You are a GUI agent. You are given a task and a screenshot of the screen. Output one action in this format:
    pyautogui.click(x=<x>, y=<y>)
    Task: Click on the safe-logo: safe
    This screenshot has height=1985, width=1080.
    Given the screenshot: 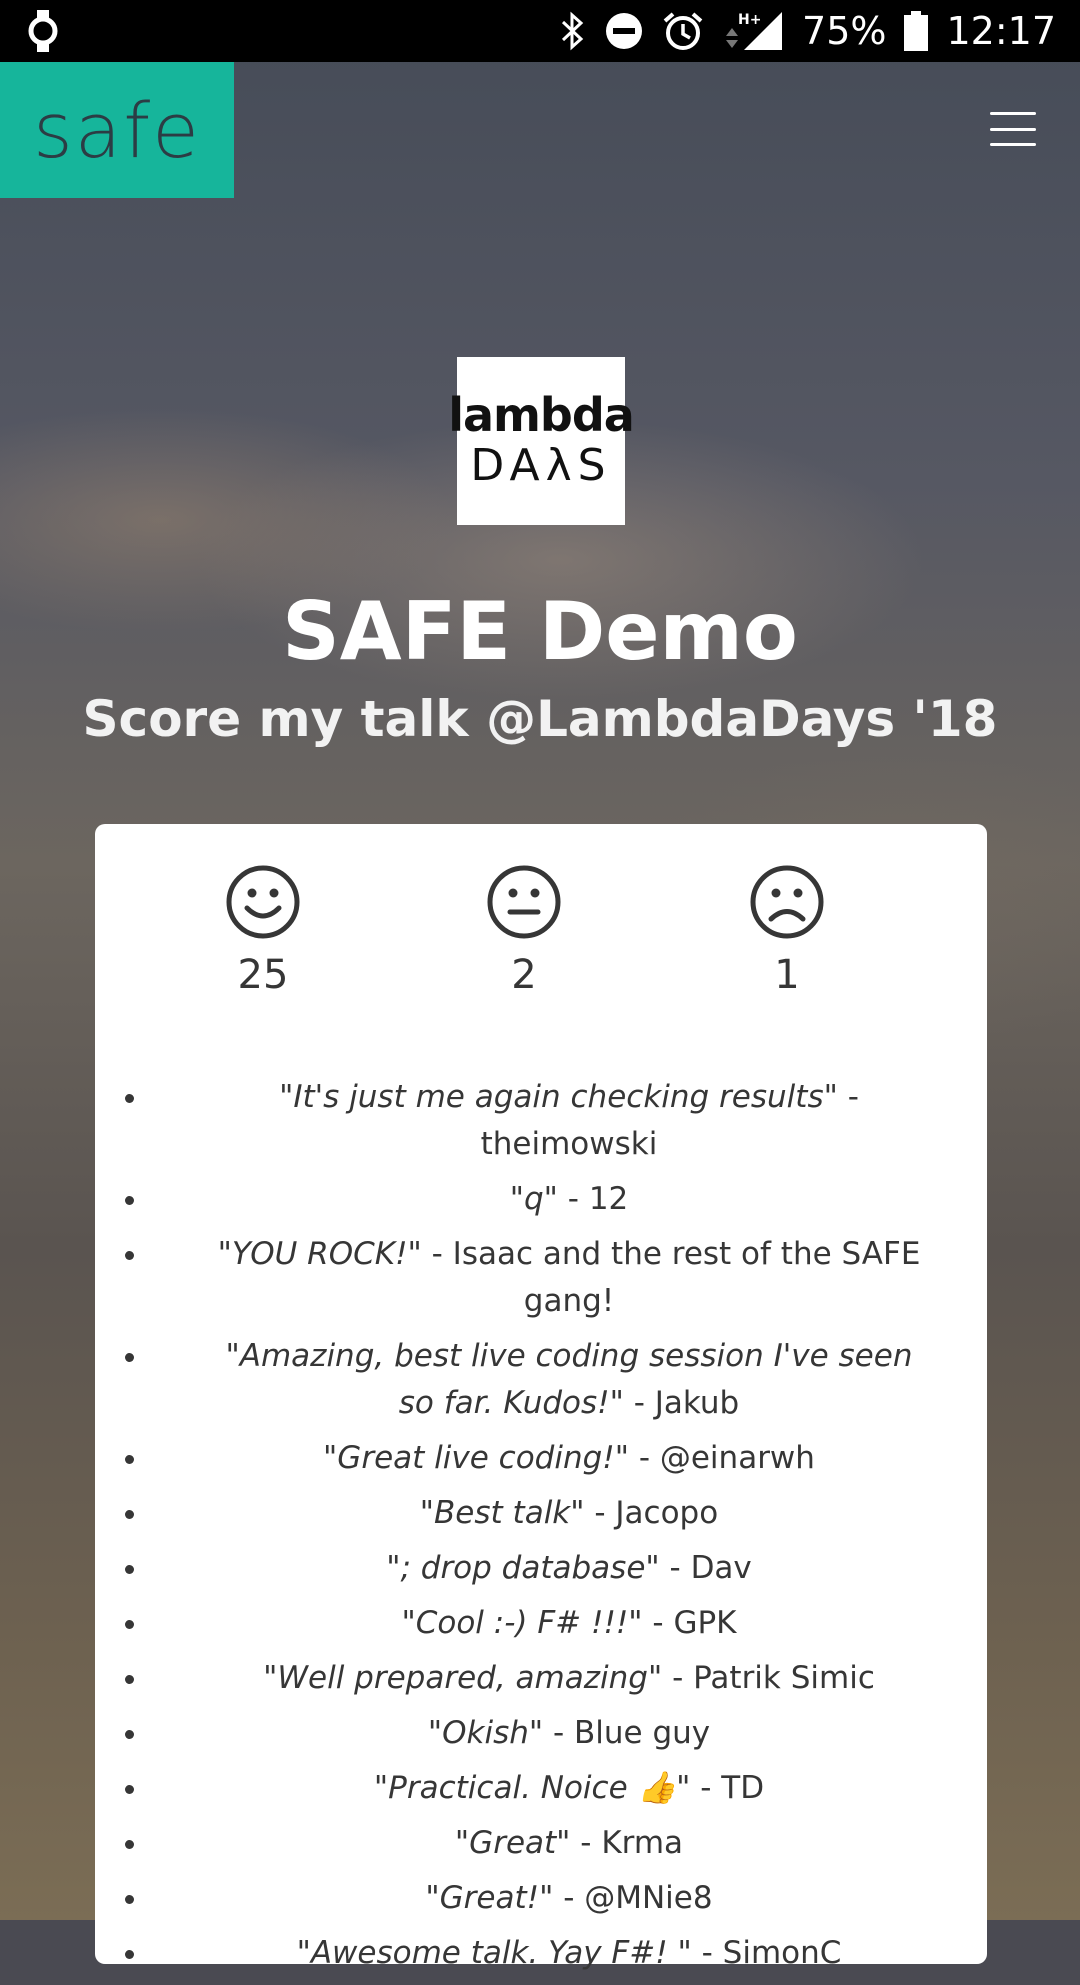 What is the action you would take?
    pyautogui.click(x=117, y=130)
    